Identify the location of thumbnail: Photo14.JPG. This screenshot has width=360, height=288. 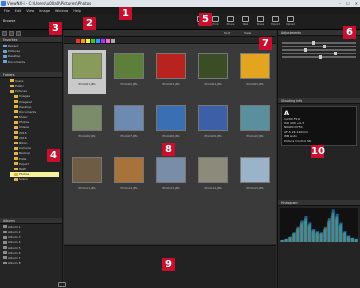
(213, 176).